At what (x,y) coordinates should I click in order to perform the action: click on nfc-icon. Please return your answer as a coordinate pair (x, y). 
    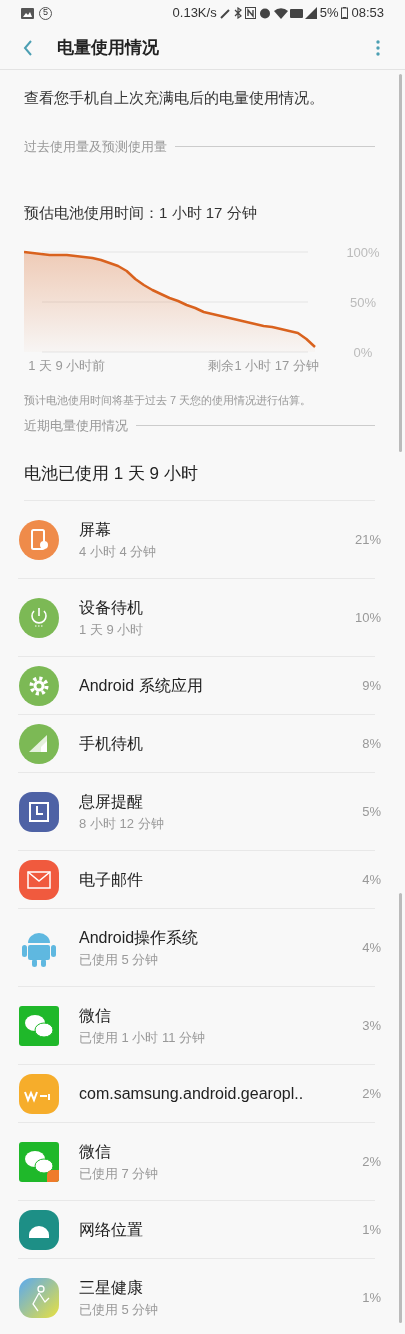
    Looking at the image, I should click on (250, 13).